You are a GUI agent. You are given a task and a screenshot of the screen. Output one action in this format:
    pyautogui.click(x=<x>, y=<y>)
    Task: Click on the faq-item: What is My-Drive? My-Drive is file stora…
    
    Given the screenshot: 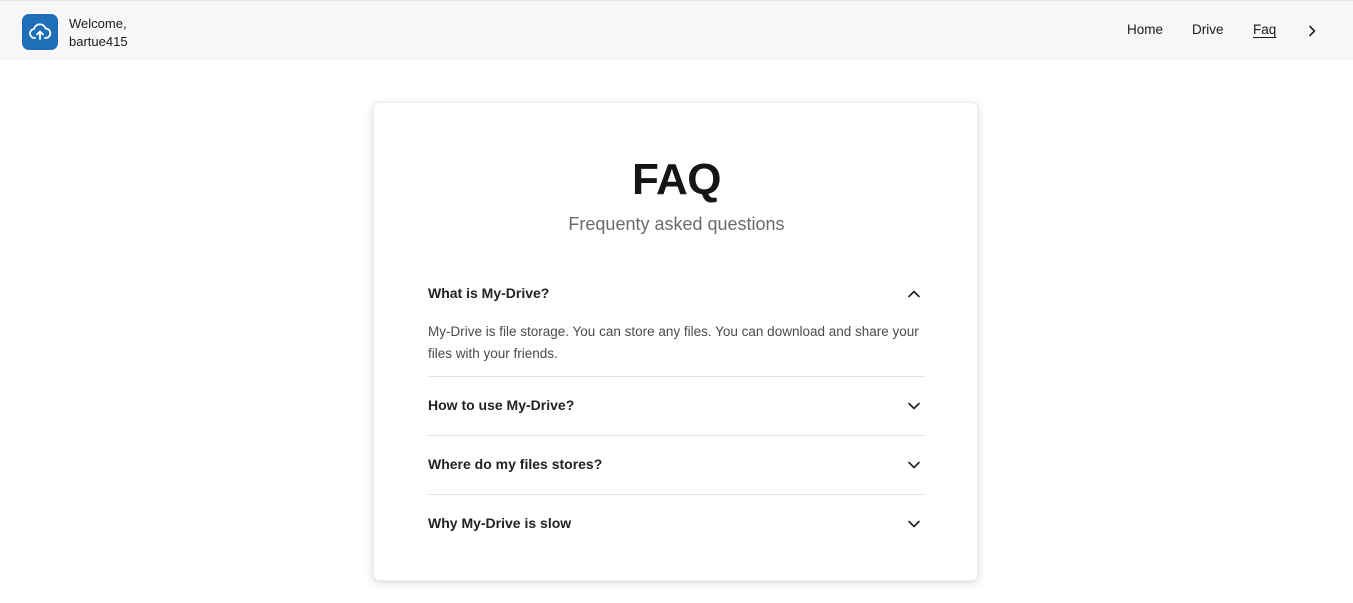 What is the action you would take?
    pyautogui.click(x=676, y=322)
    